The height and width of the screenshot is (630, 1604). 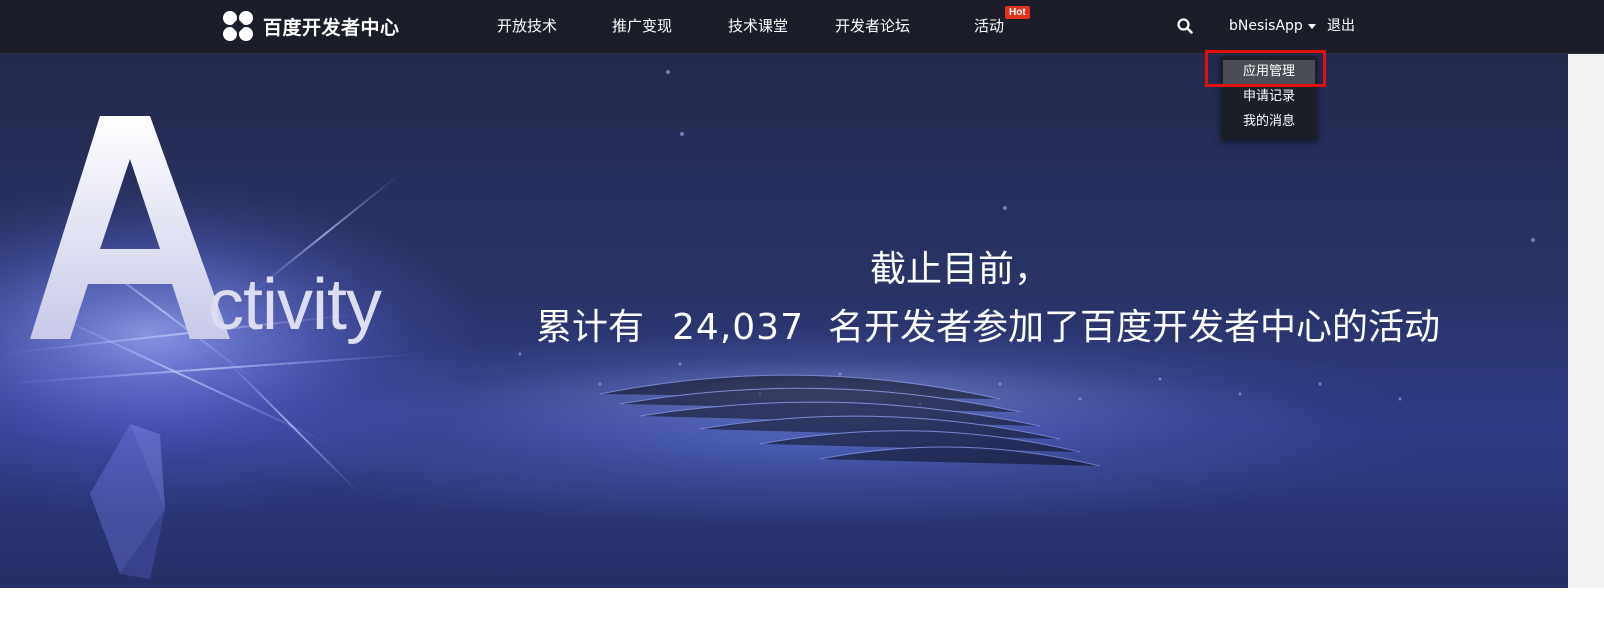 I want to click on search-icon, so click(x=1185, y=26).